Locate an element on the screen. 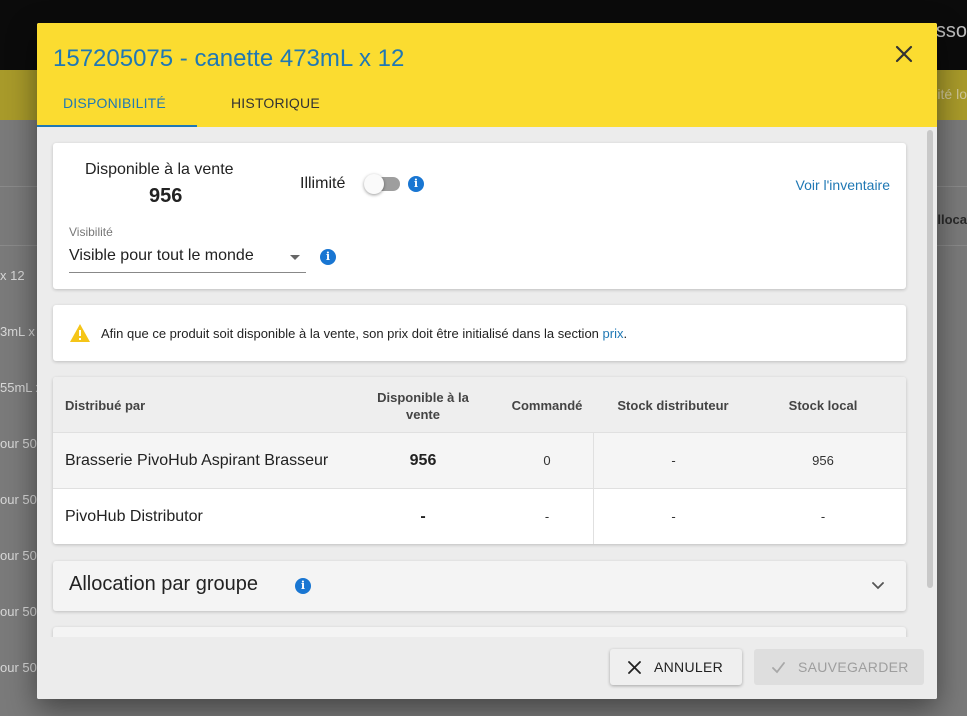 The image size is (967, 716). cell-distributor: PivoHub Distributor is located at coordinates (134, 516).